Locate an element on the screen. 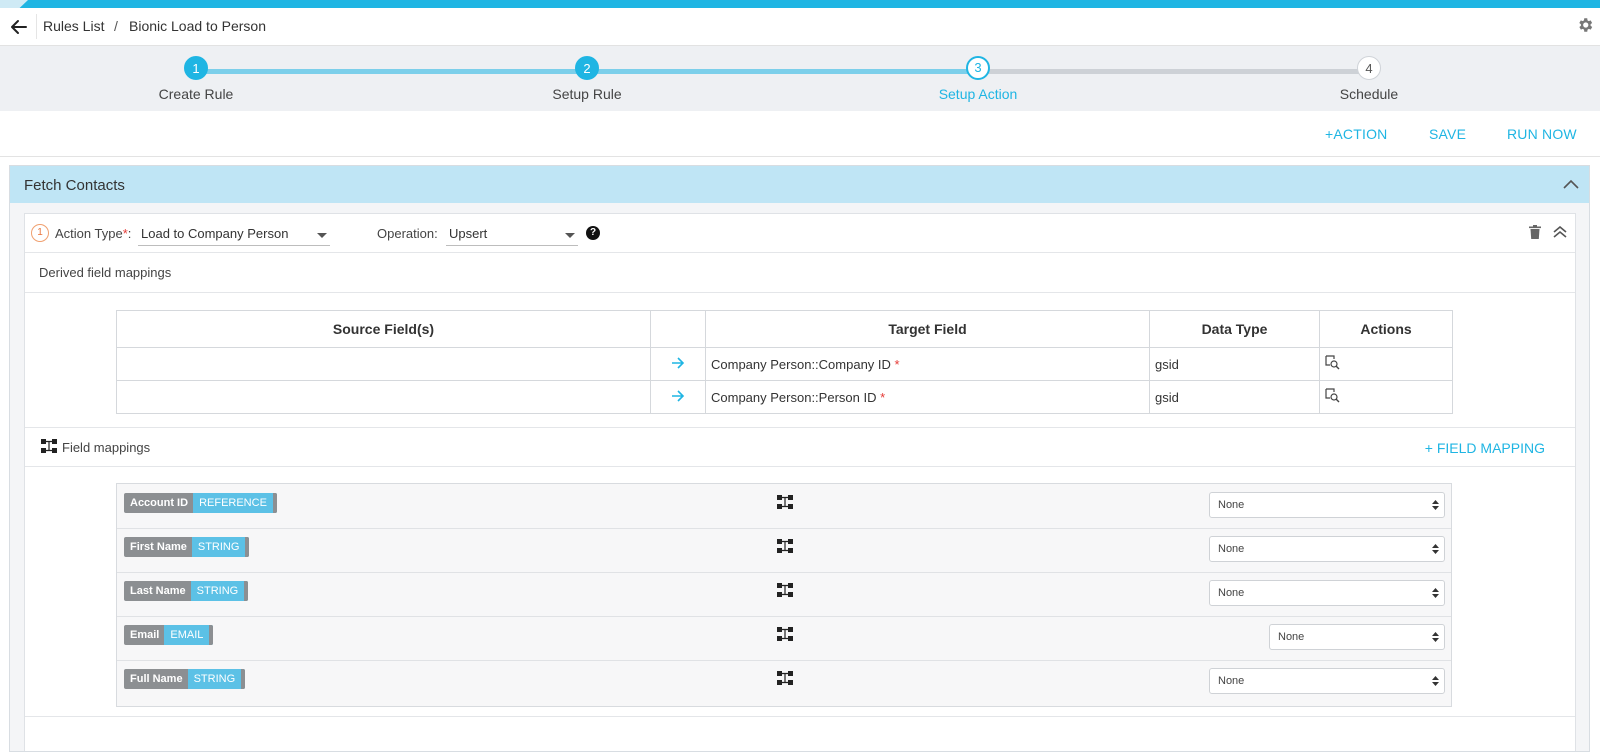 The width and height of the screenshot is (1600, 752). table-row: Company Person::Company ID * gsid is located at coordinates (784, 364).